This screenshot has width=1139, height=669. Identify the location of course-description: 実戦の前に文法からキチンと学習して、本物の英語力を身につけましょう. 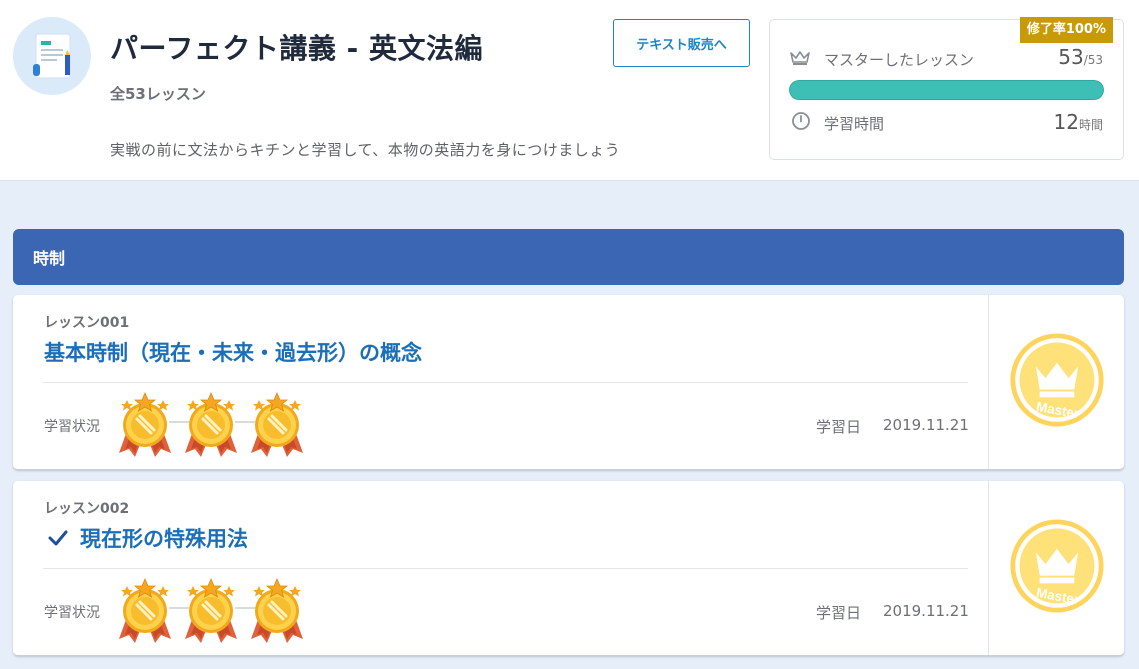
(365, 150).